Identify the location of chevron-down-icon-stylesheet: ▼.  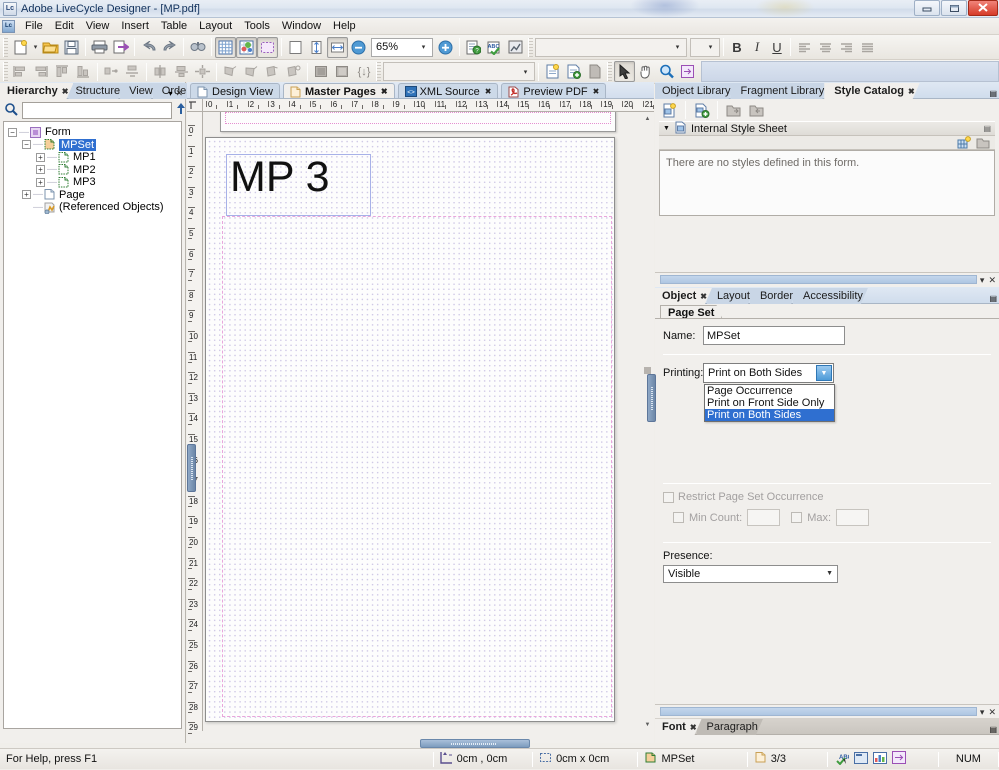
(666, 128).